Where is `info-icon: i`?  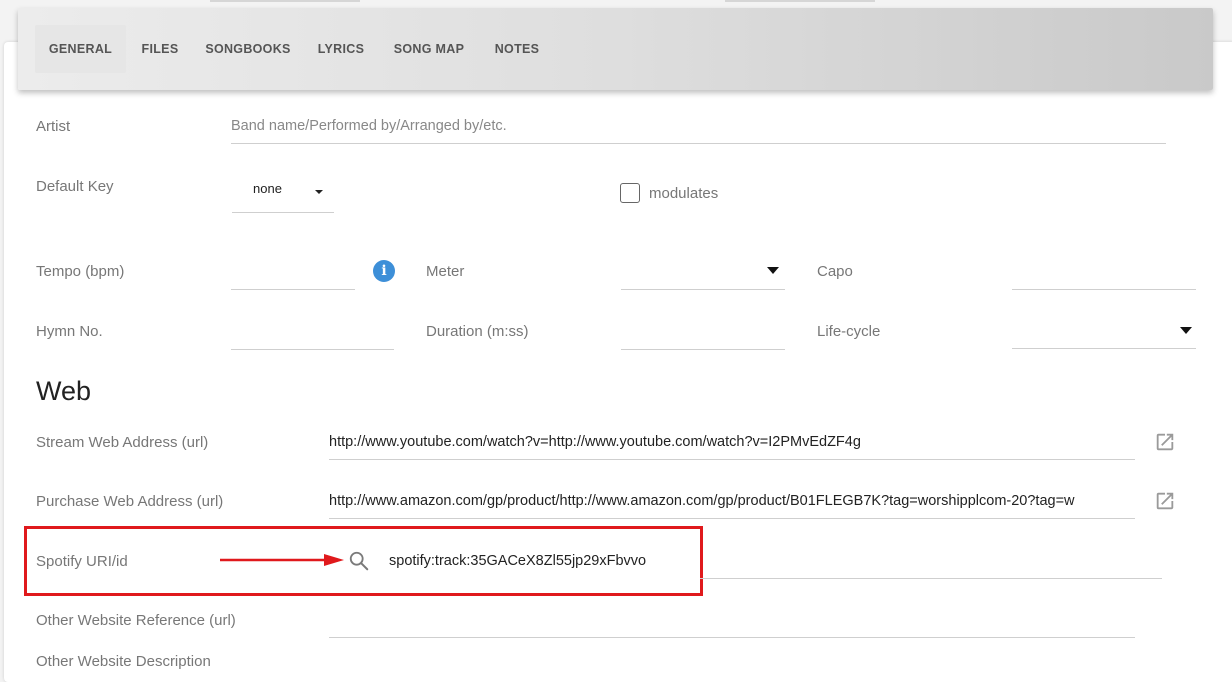 info-icon: i is located at coordinates (384, 271).